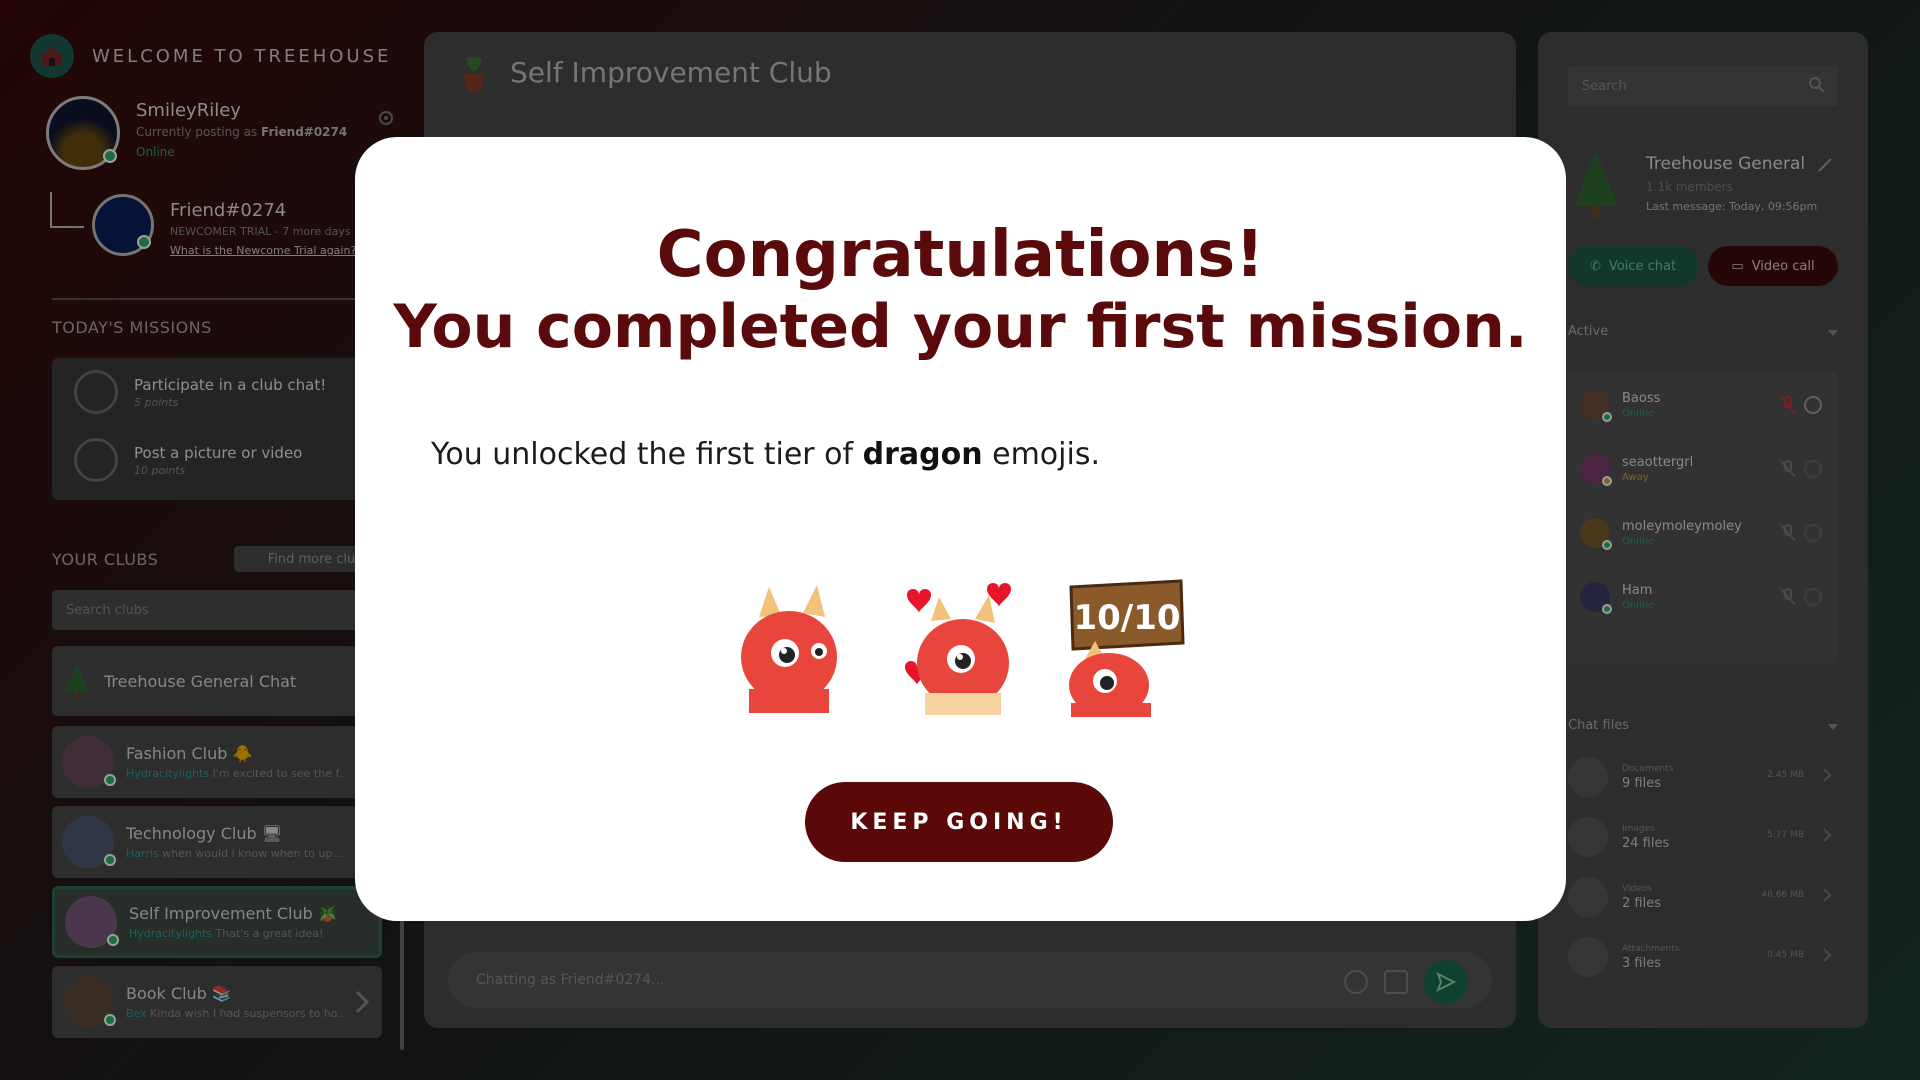 The height and width of the screenshot is (1080, 1920). Describe the element at coordinates (1041, 454) in the screenshot. I see `message-suffix: emojis.` at that location.